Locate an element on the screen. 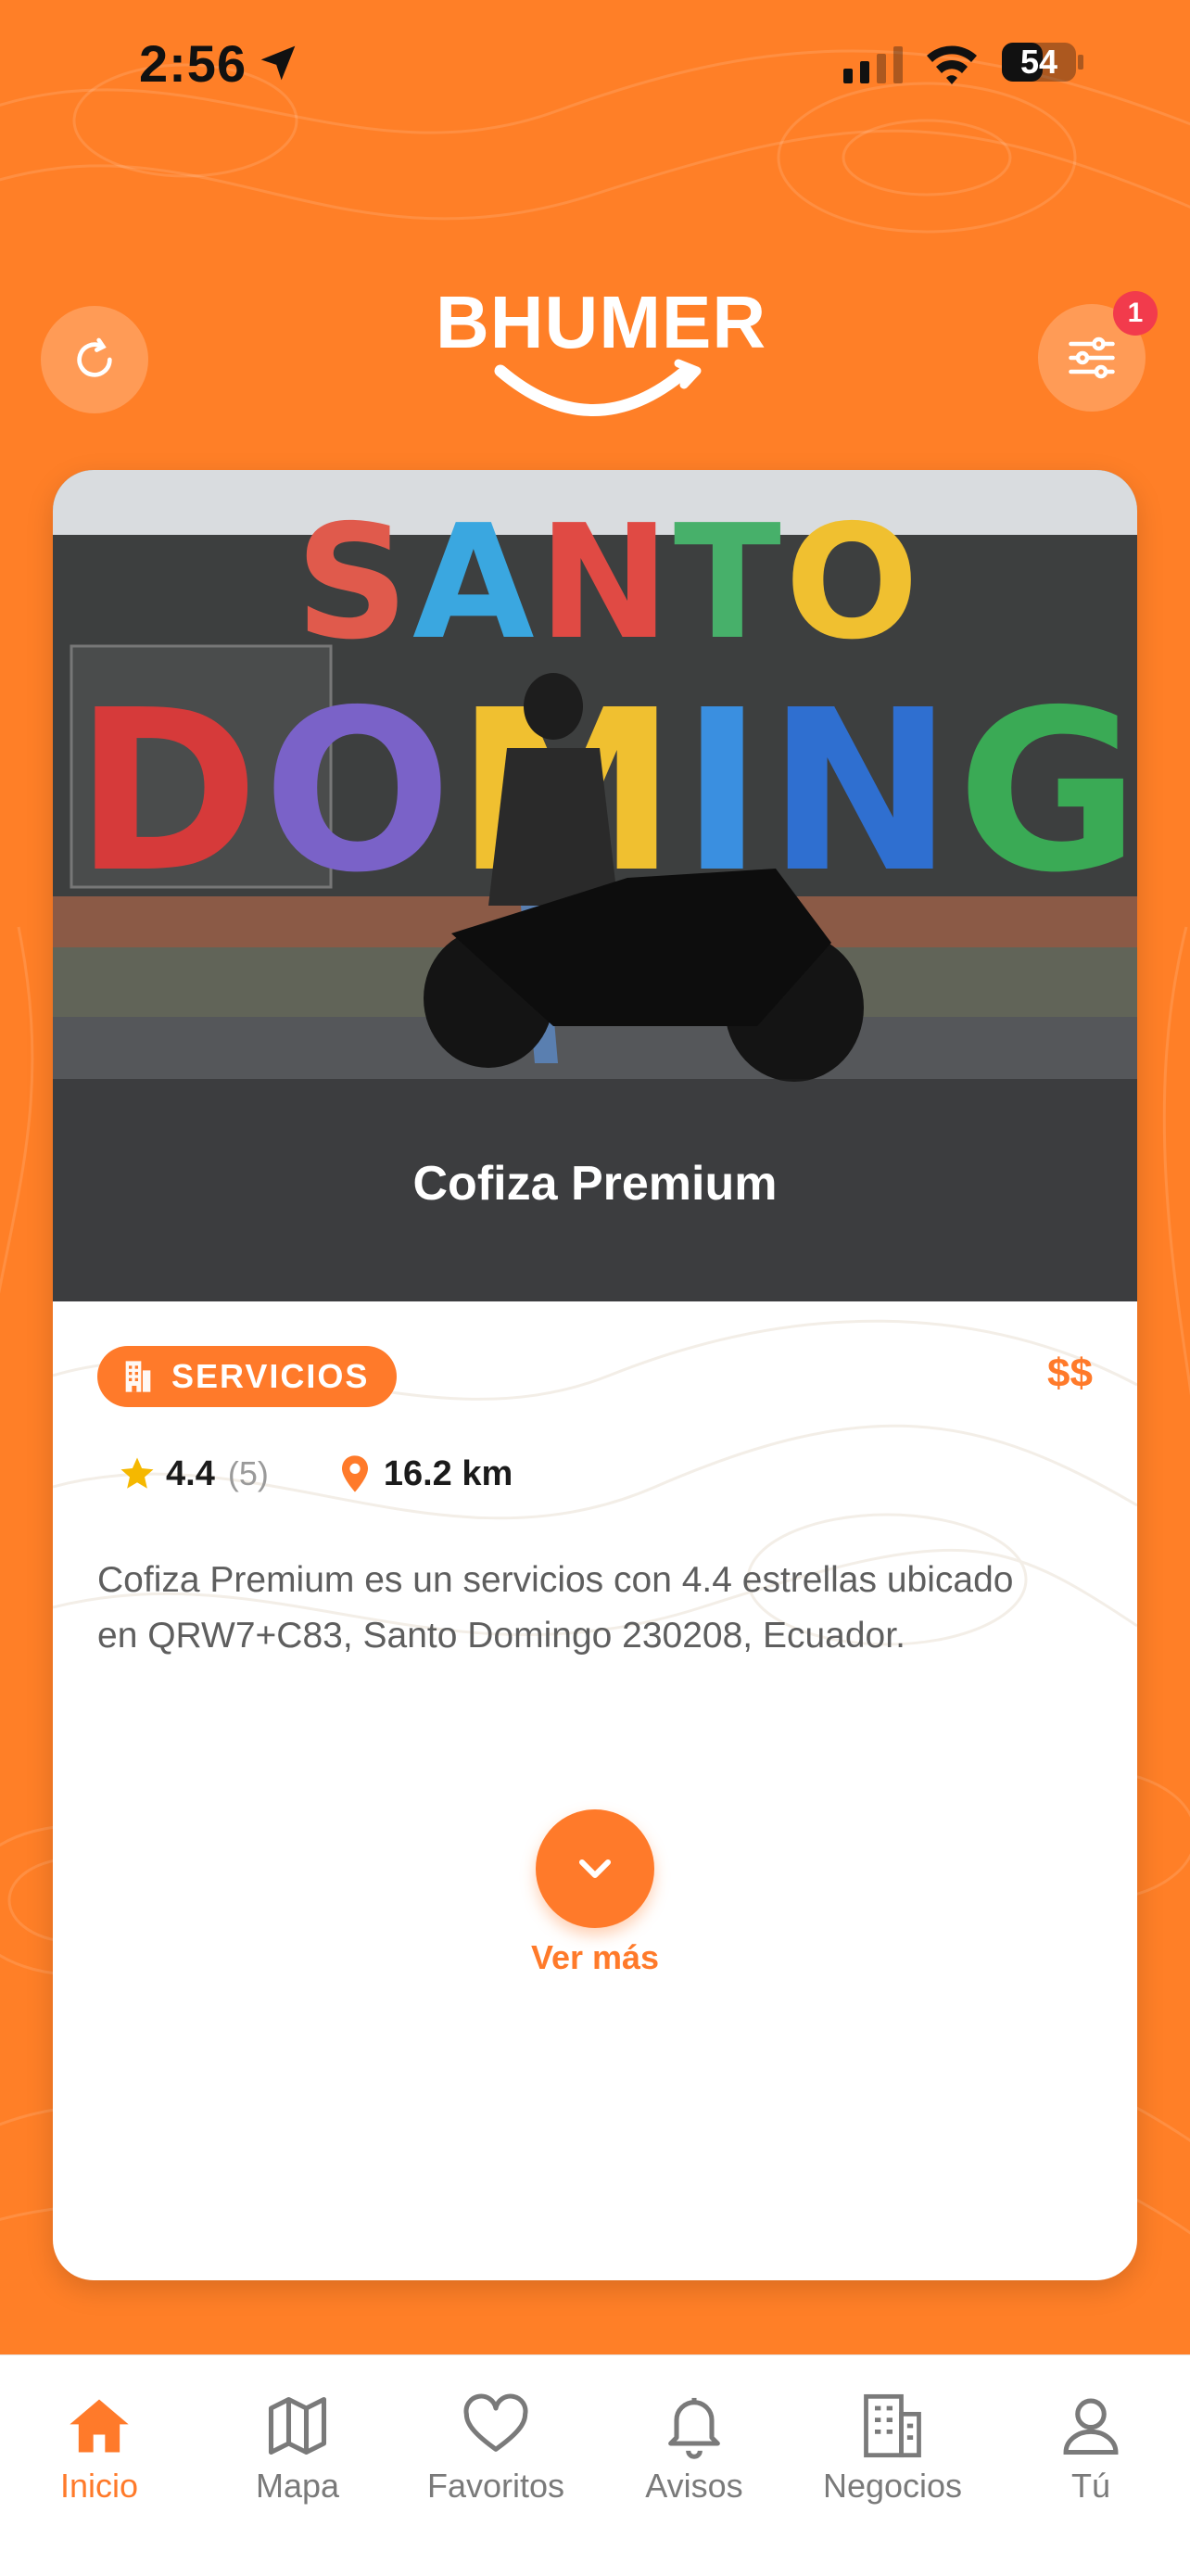 The height and width of the screenshot is (2576, 1190). tab-favoritos: Favoritos is located at coordinates (496, 2438).